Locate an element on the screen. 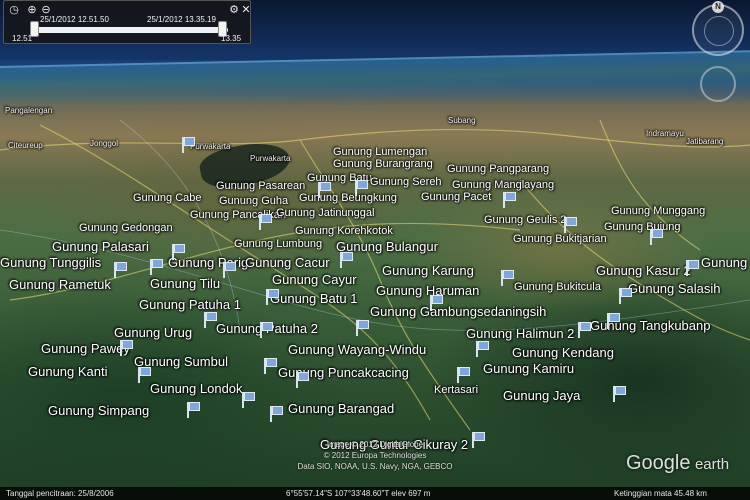  mountain-label: Gunung Munggang is located at coordinates (658, 211).